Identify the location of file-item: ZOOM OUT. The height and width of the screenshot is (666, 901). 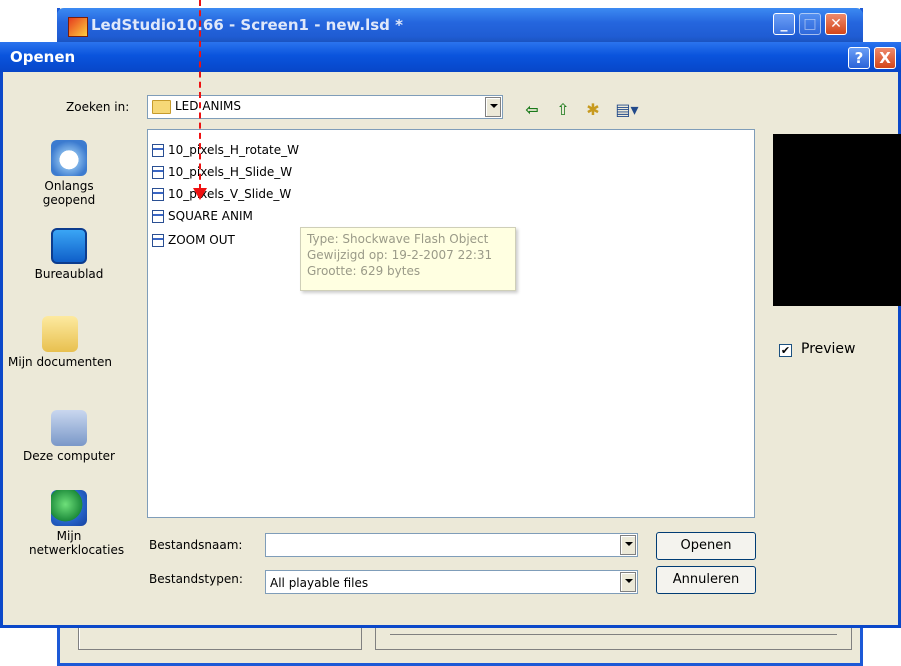
(193, 240).